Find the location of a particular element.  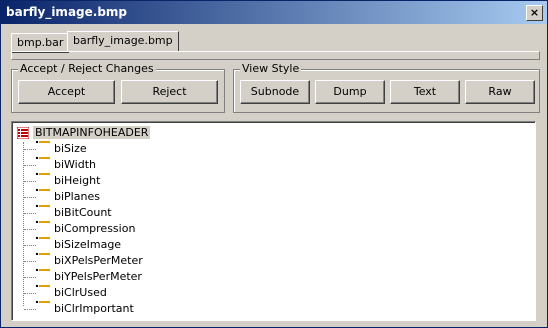

accept-button: Accept is located at coordinates (66, 92).